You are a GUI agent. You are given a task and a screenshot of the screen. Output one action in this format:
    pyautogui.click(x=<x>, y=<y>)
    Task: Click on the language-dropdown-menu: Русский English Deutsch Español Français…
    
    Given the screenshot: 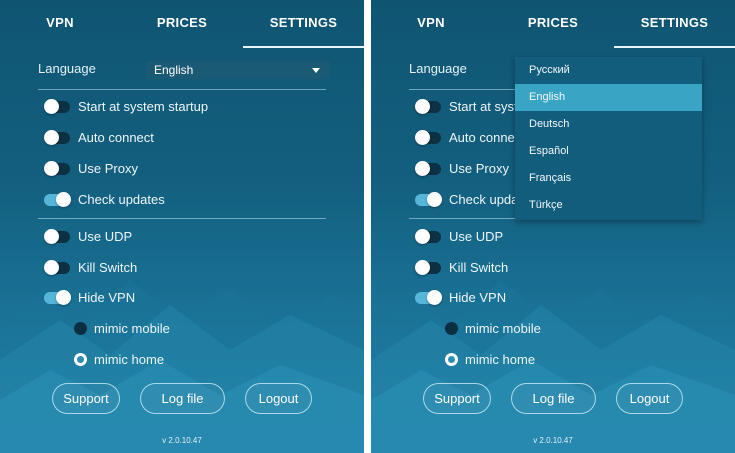 What is the action you would take?
    pyautogui.click(x=608, y=138)
    